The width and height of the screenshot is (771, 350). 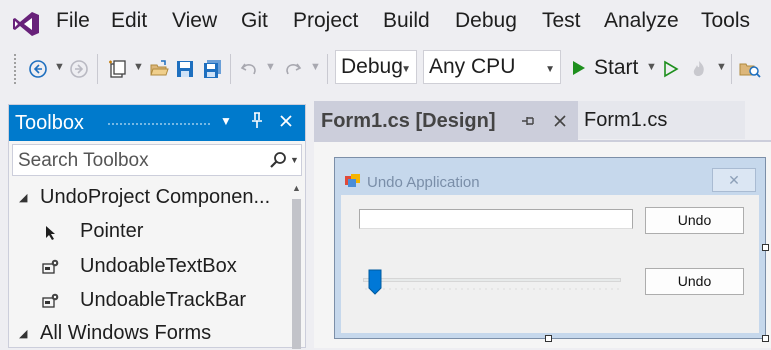 I want to click on redo-dropdown-icon: ▼, so click(x=315, y=67).